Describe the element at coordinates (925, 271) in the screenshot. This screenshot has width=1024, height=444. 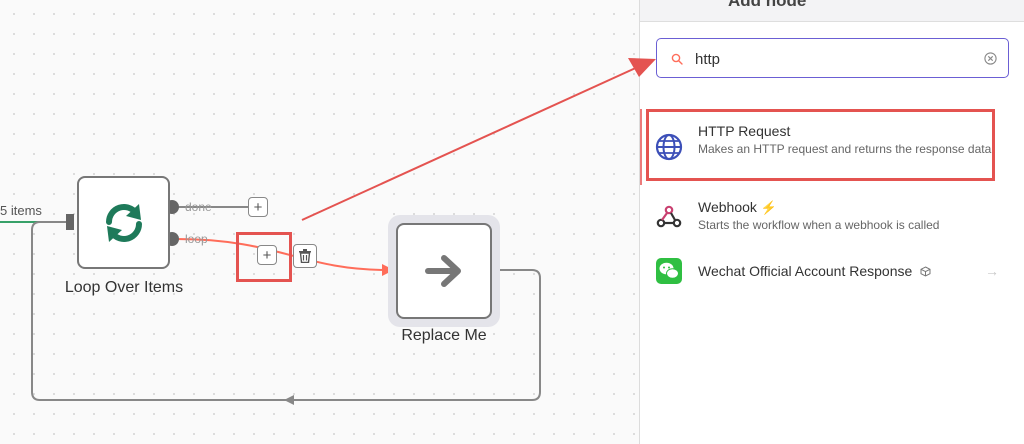
I see `cube-icon` at that location.